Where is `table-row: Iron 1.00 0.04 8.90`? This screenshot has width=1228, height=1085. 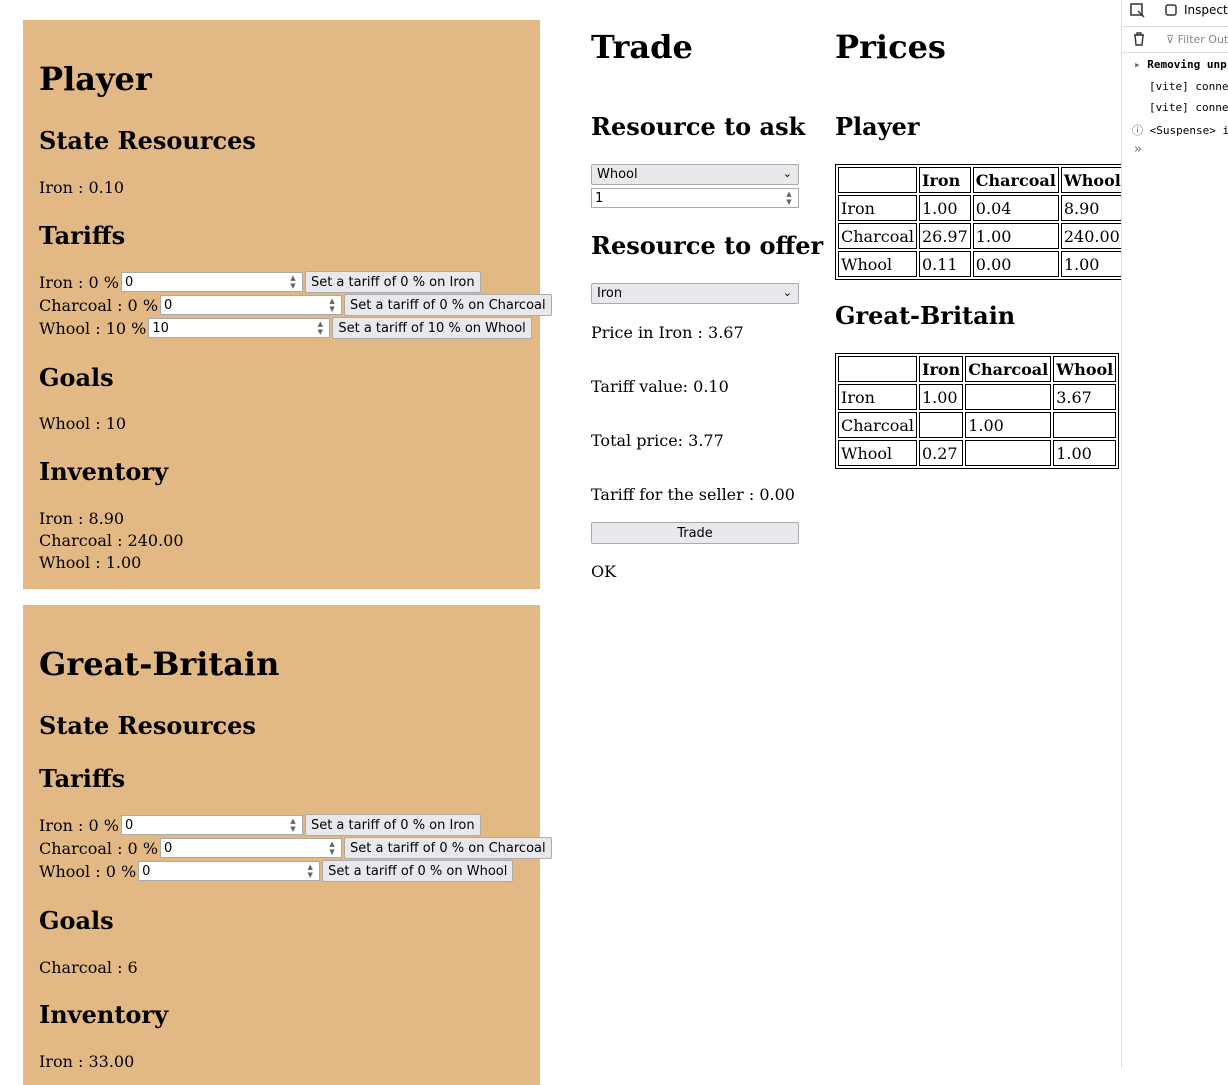
table-row: Iron 1.00 0.04 8.90 is located at coordinates (981, 208).